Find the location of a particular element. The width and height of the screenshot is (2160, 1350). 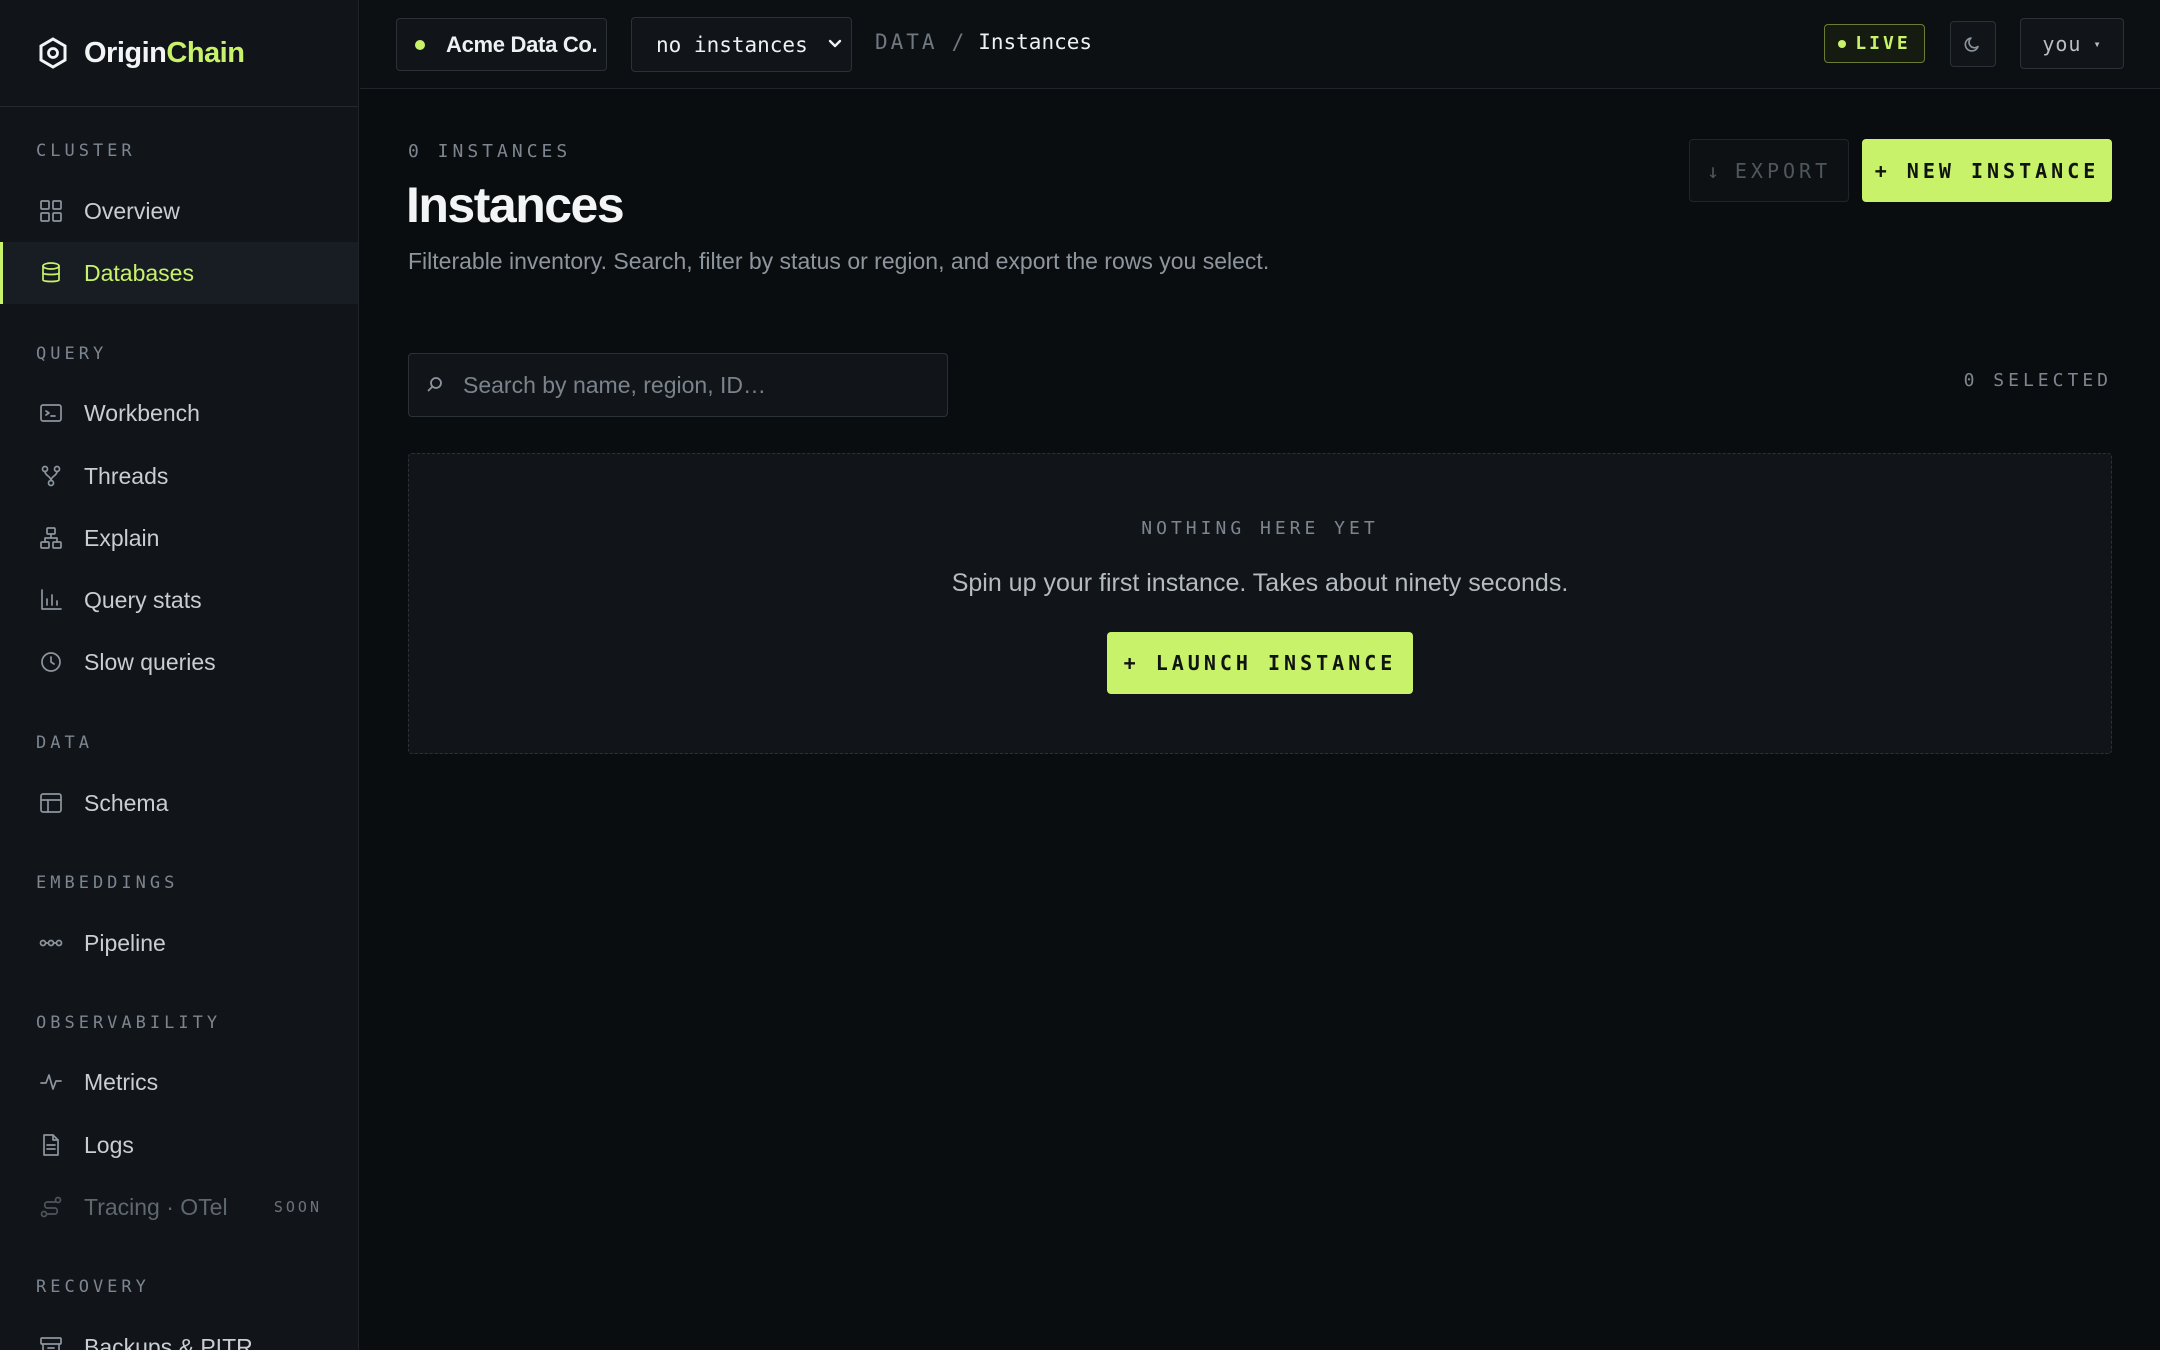

grid-icon is located at coordinates (51, 211).